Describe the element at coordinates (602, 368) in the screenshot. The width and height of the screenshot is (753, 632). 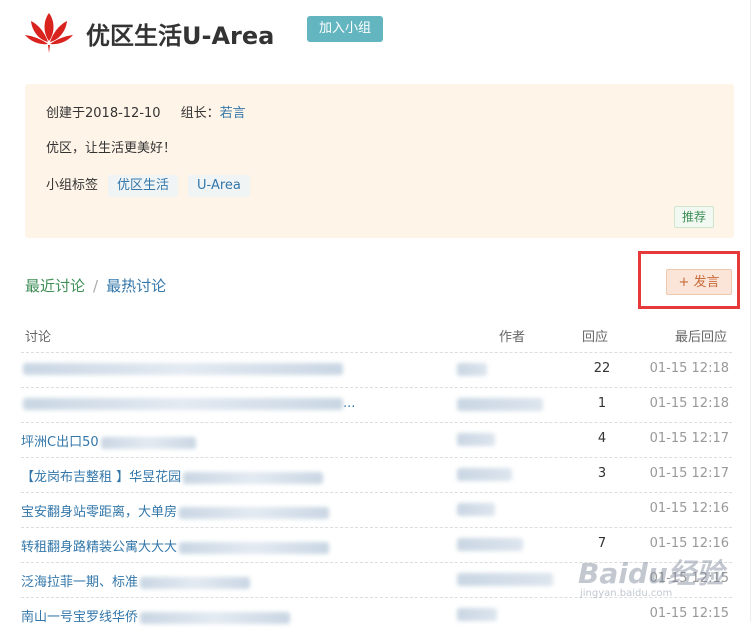
I see `reply-count: 22` at that location.